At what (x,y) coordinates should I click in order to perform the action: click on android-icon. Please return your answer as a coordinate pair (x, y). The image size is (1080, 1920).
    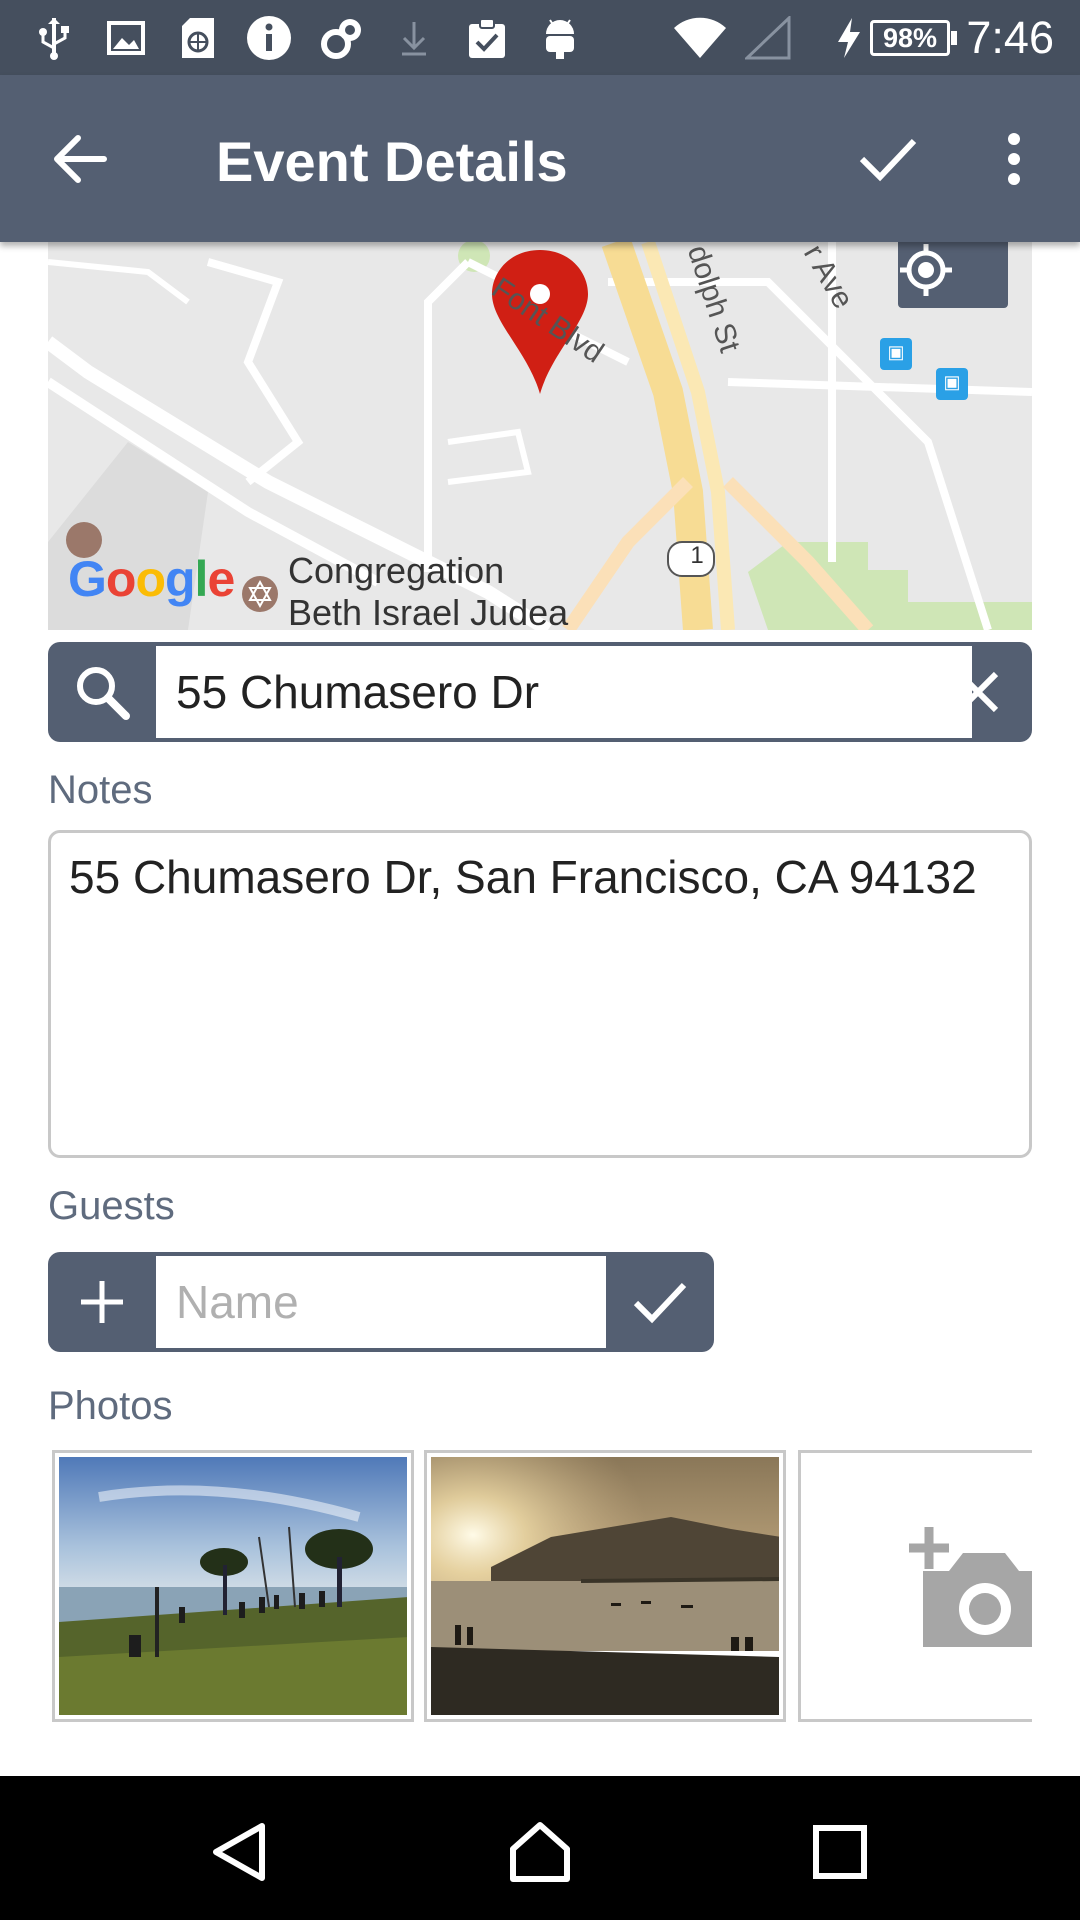
    Looking at the image, I should click on (560, 38).